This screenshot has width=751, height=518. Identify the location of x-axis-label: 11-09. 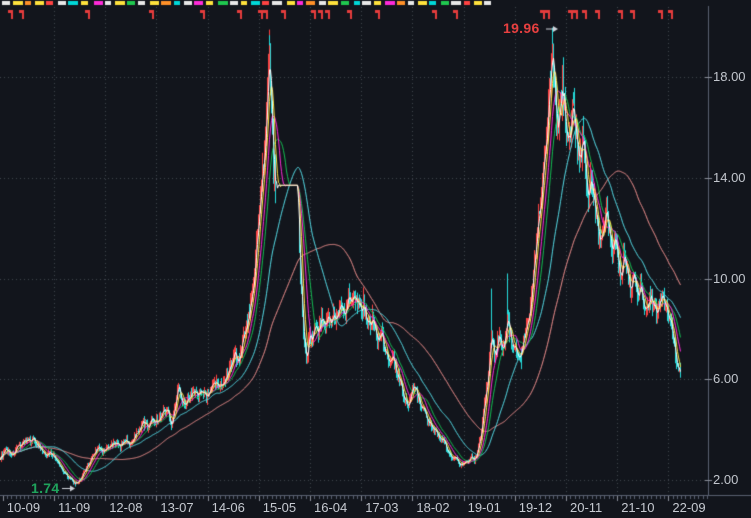
(74, 507).